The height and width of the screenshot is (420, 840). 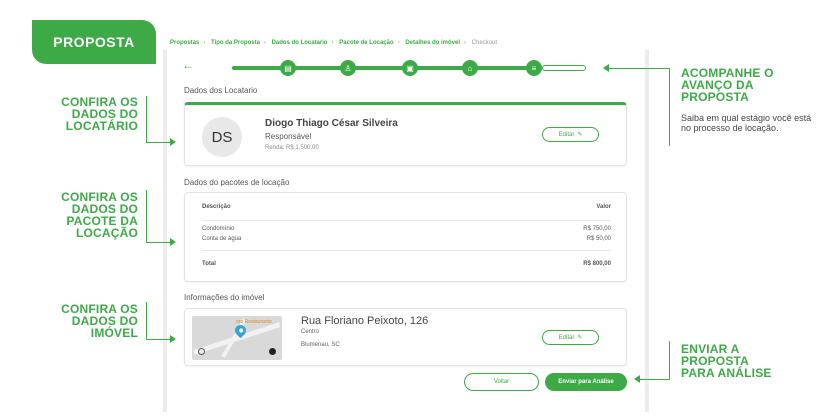 I want to click on callout-line: PARA ANÁLISE, so click(x=726, y=373).